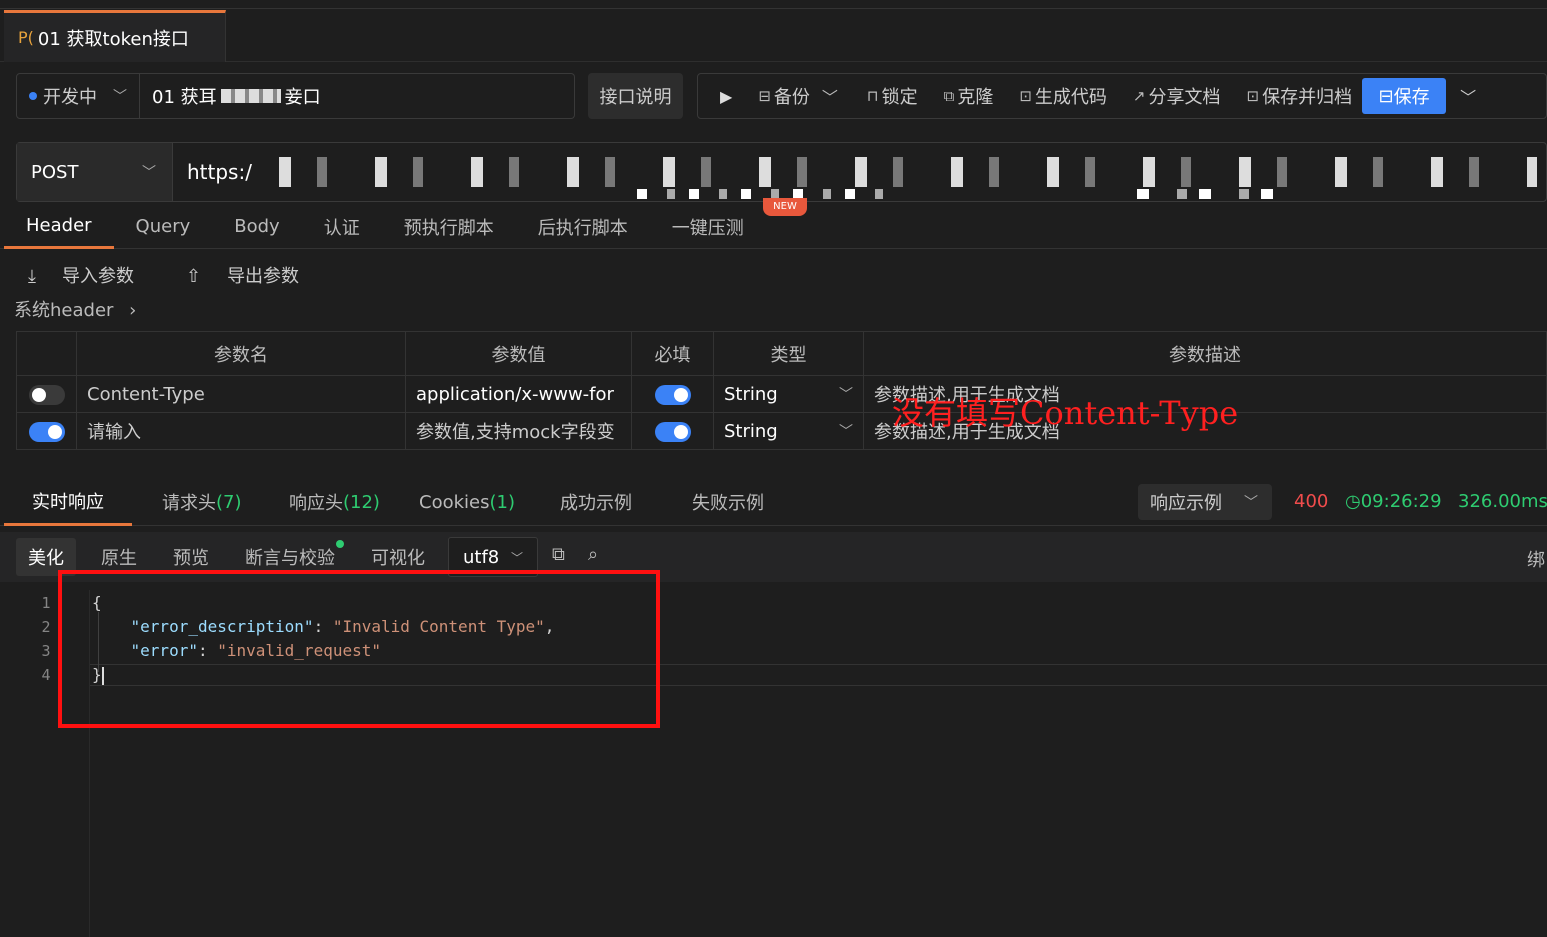  Describe the element at coordinates (596, 502) in the screenshot. I see `tab-success-example: 成功示例` at that location.